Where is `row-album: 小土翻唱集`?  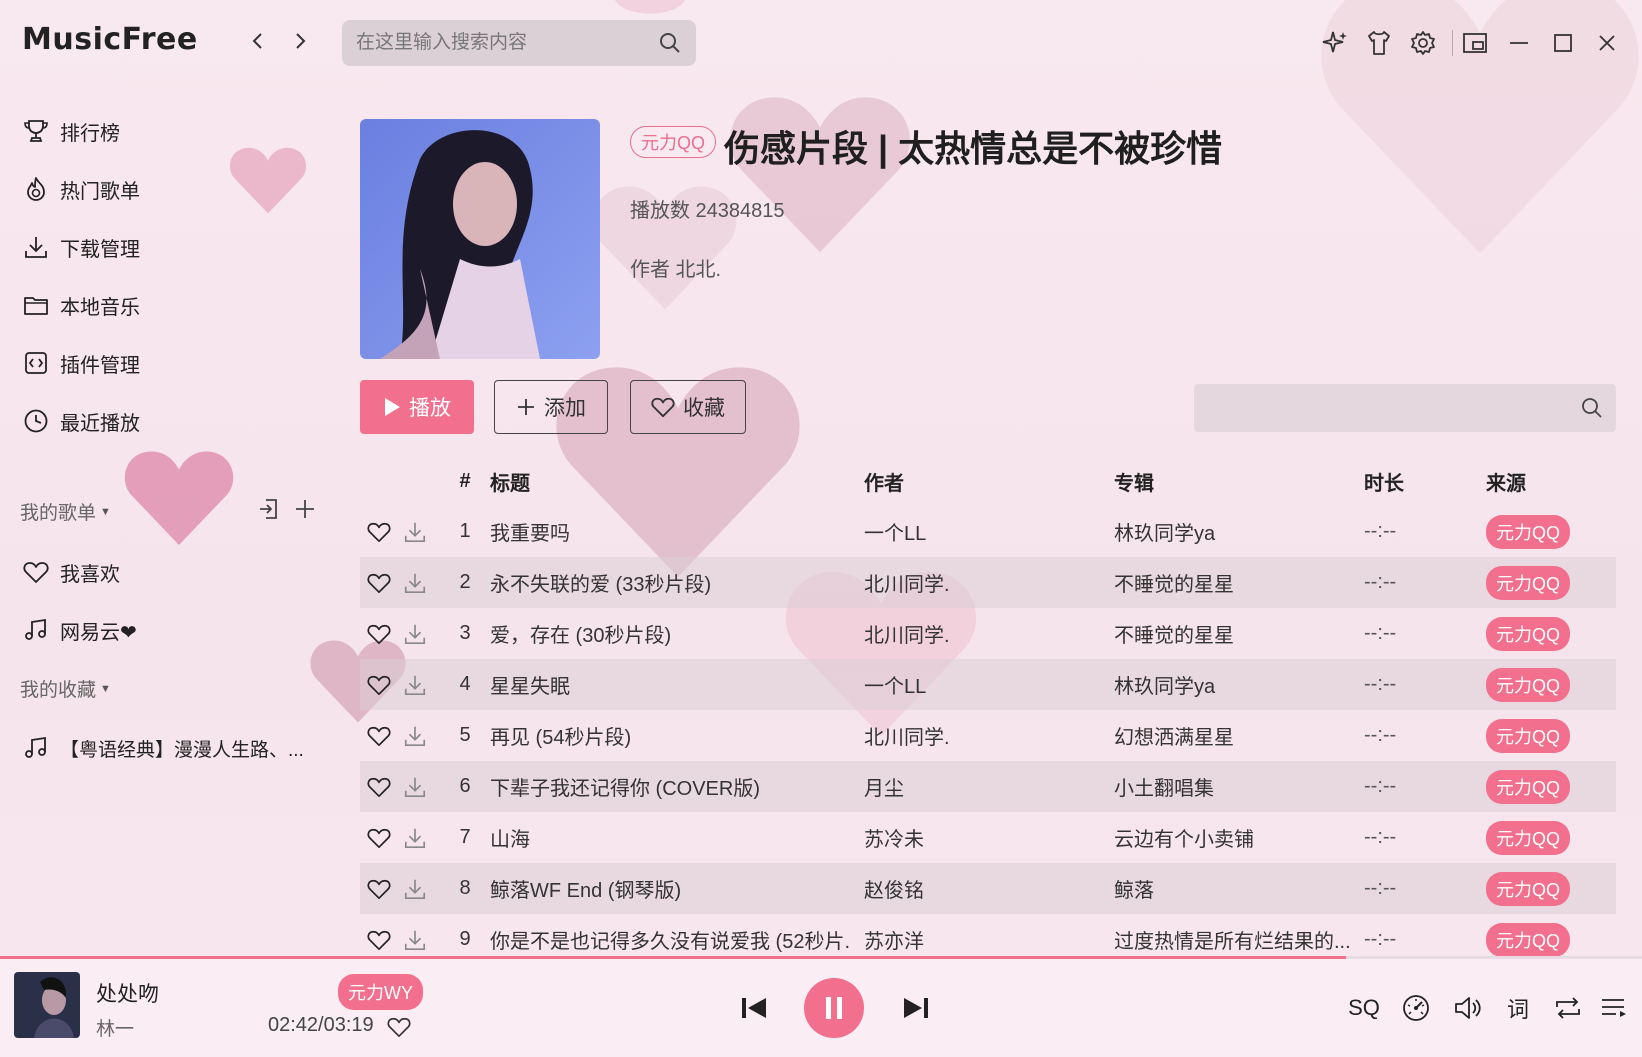
row-album: 小土翻唱集 is located at coordinates (1234, 786).